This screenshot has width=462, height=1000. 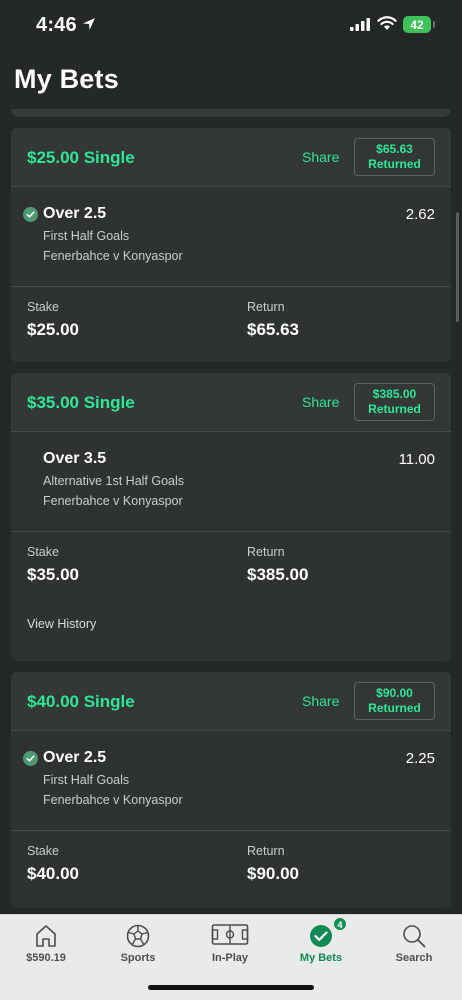 I want to click on pitch-icon, so click(x=230, y=934).